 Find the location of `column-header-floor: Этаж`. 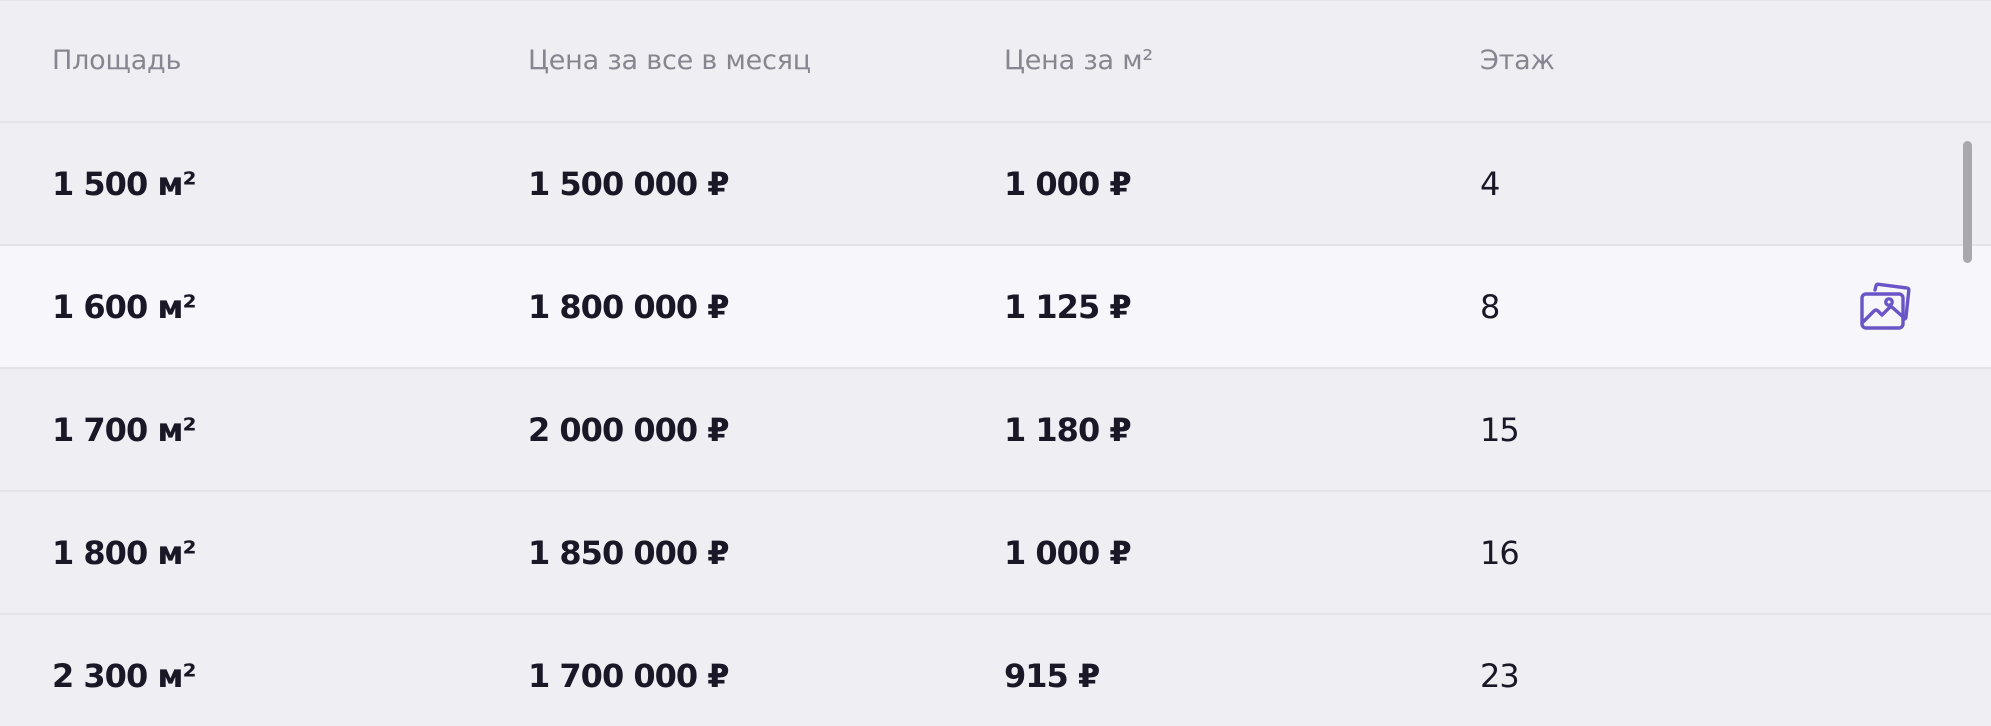

column-header-floor: Этаж is located at coordinates (1517, 60).